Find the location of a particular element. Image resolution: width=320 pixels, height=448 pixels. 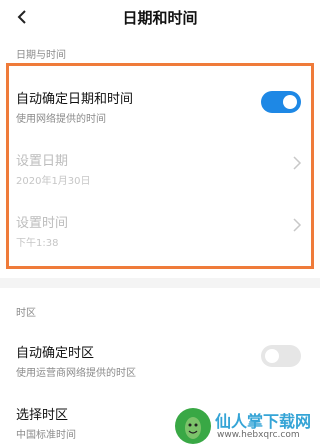

set-time-row: 设置时间 下午1:38 is located at coordinates (160, 230).